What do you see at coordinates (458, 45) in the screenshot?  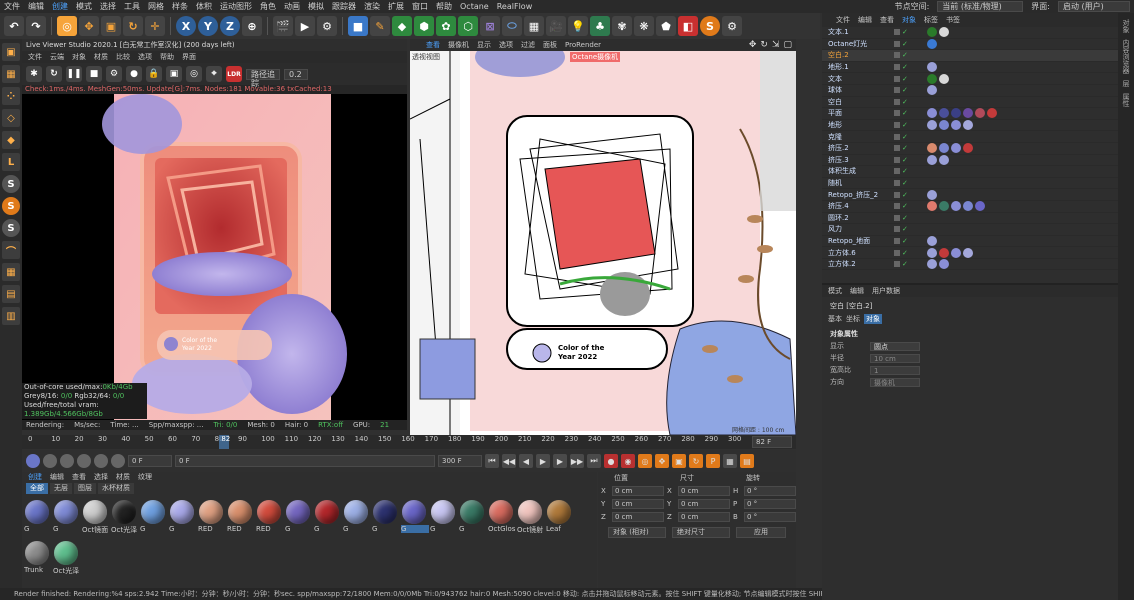 I see `vp-menu-camera: 摄像机` at bounding box center [458, 45].